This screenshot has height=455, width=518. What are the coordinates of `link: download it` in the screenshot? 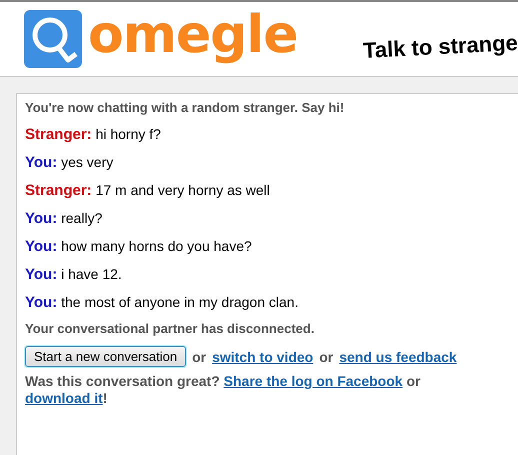 It's located at (64, 398).